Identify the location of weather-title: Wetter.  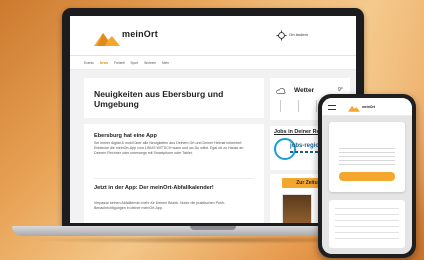
(304, 90).